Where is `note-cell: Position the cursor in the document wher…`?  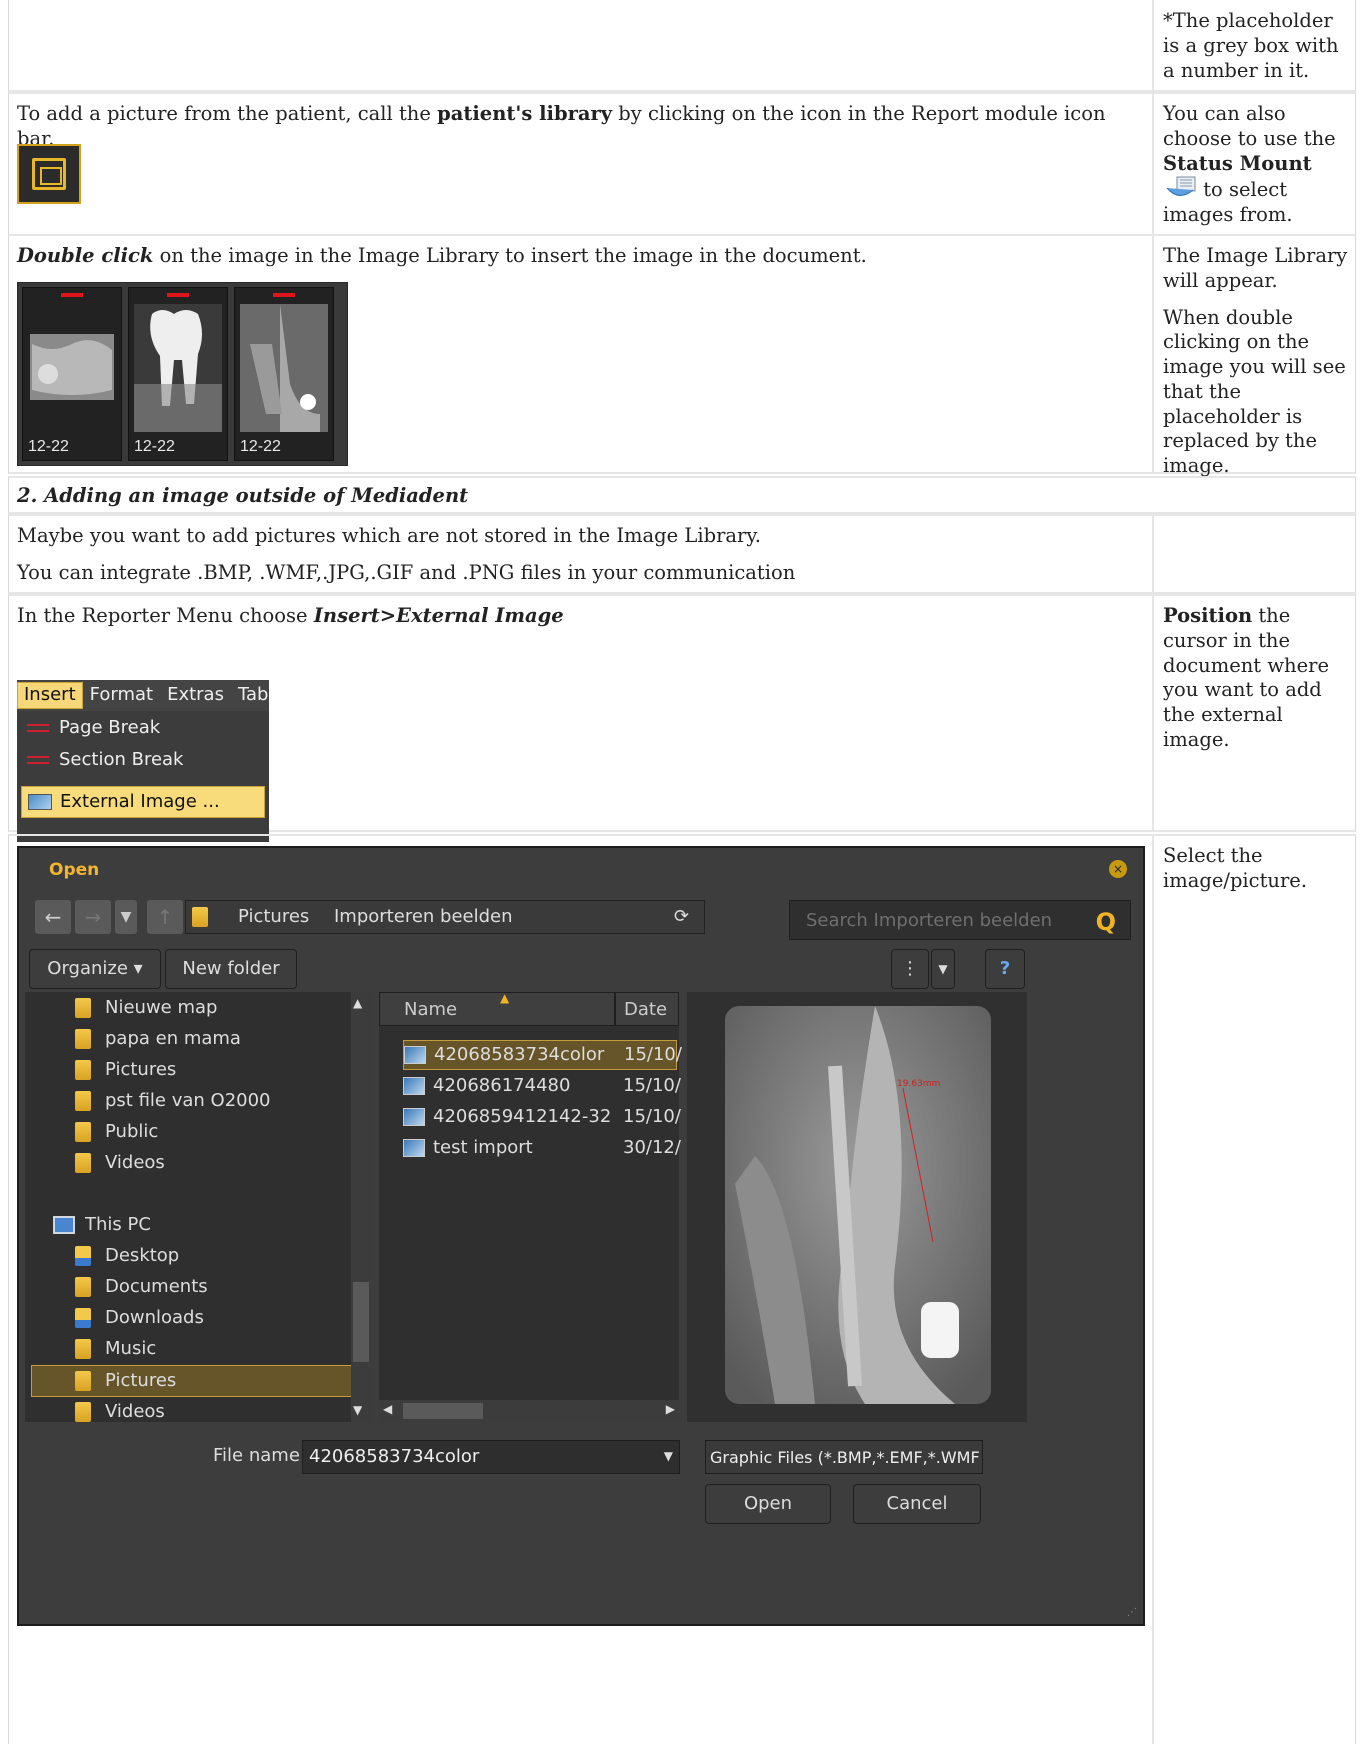 note-cell: Position the cursor in the document wher… is located at coordinates (1255, 713).